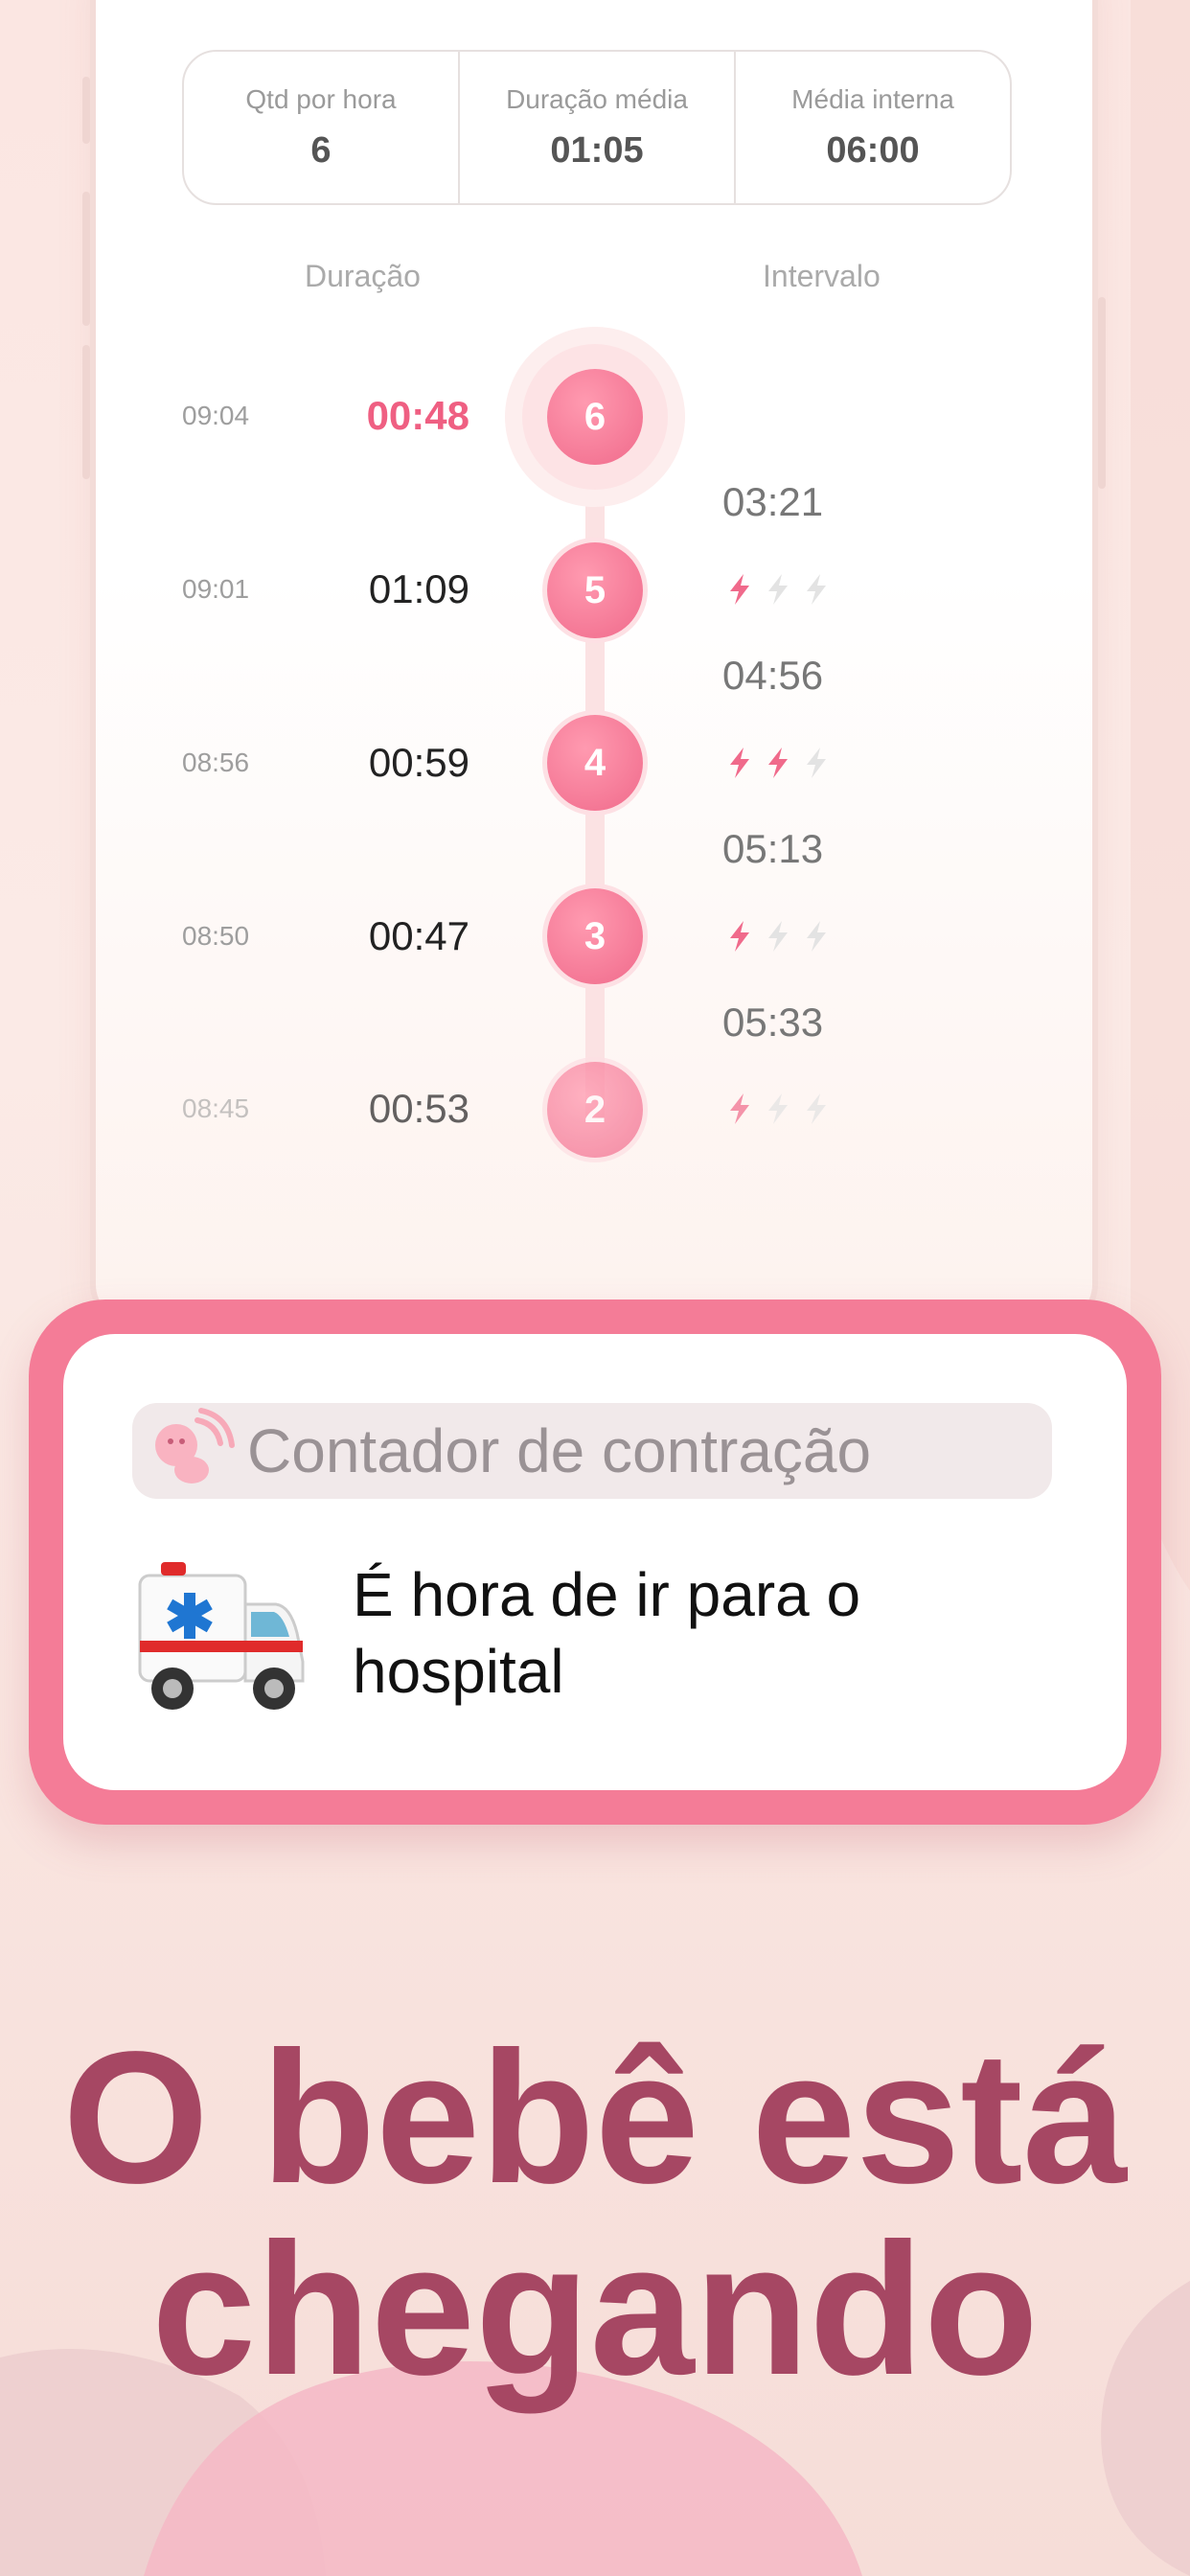  I want to click on contraction-duration: 00:59, so click(419, 762).